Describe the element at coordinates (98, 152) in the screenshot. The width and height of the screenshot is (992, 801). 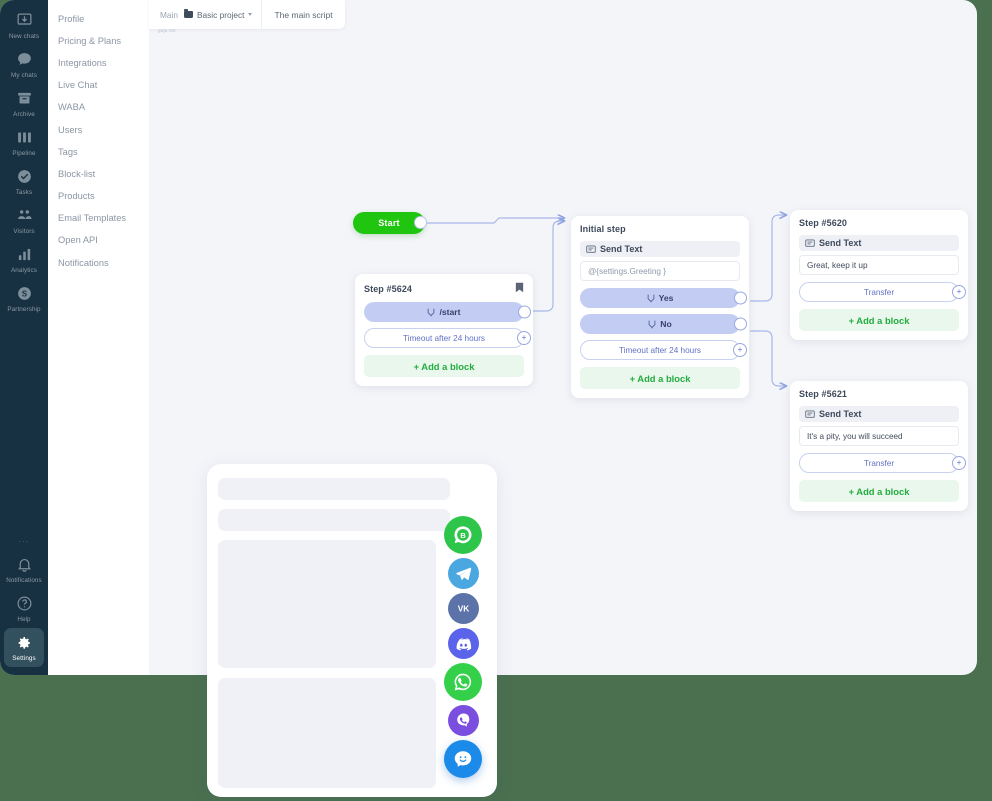
I see `menu-item-tags: Tags` at that location.